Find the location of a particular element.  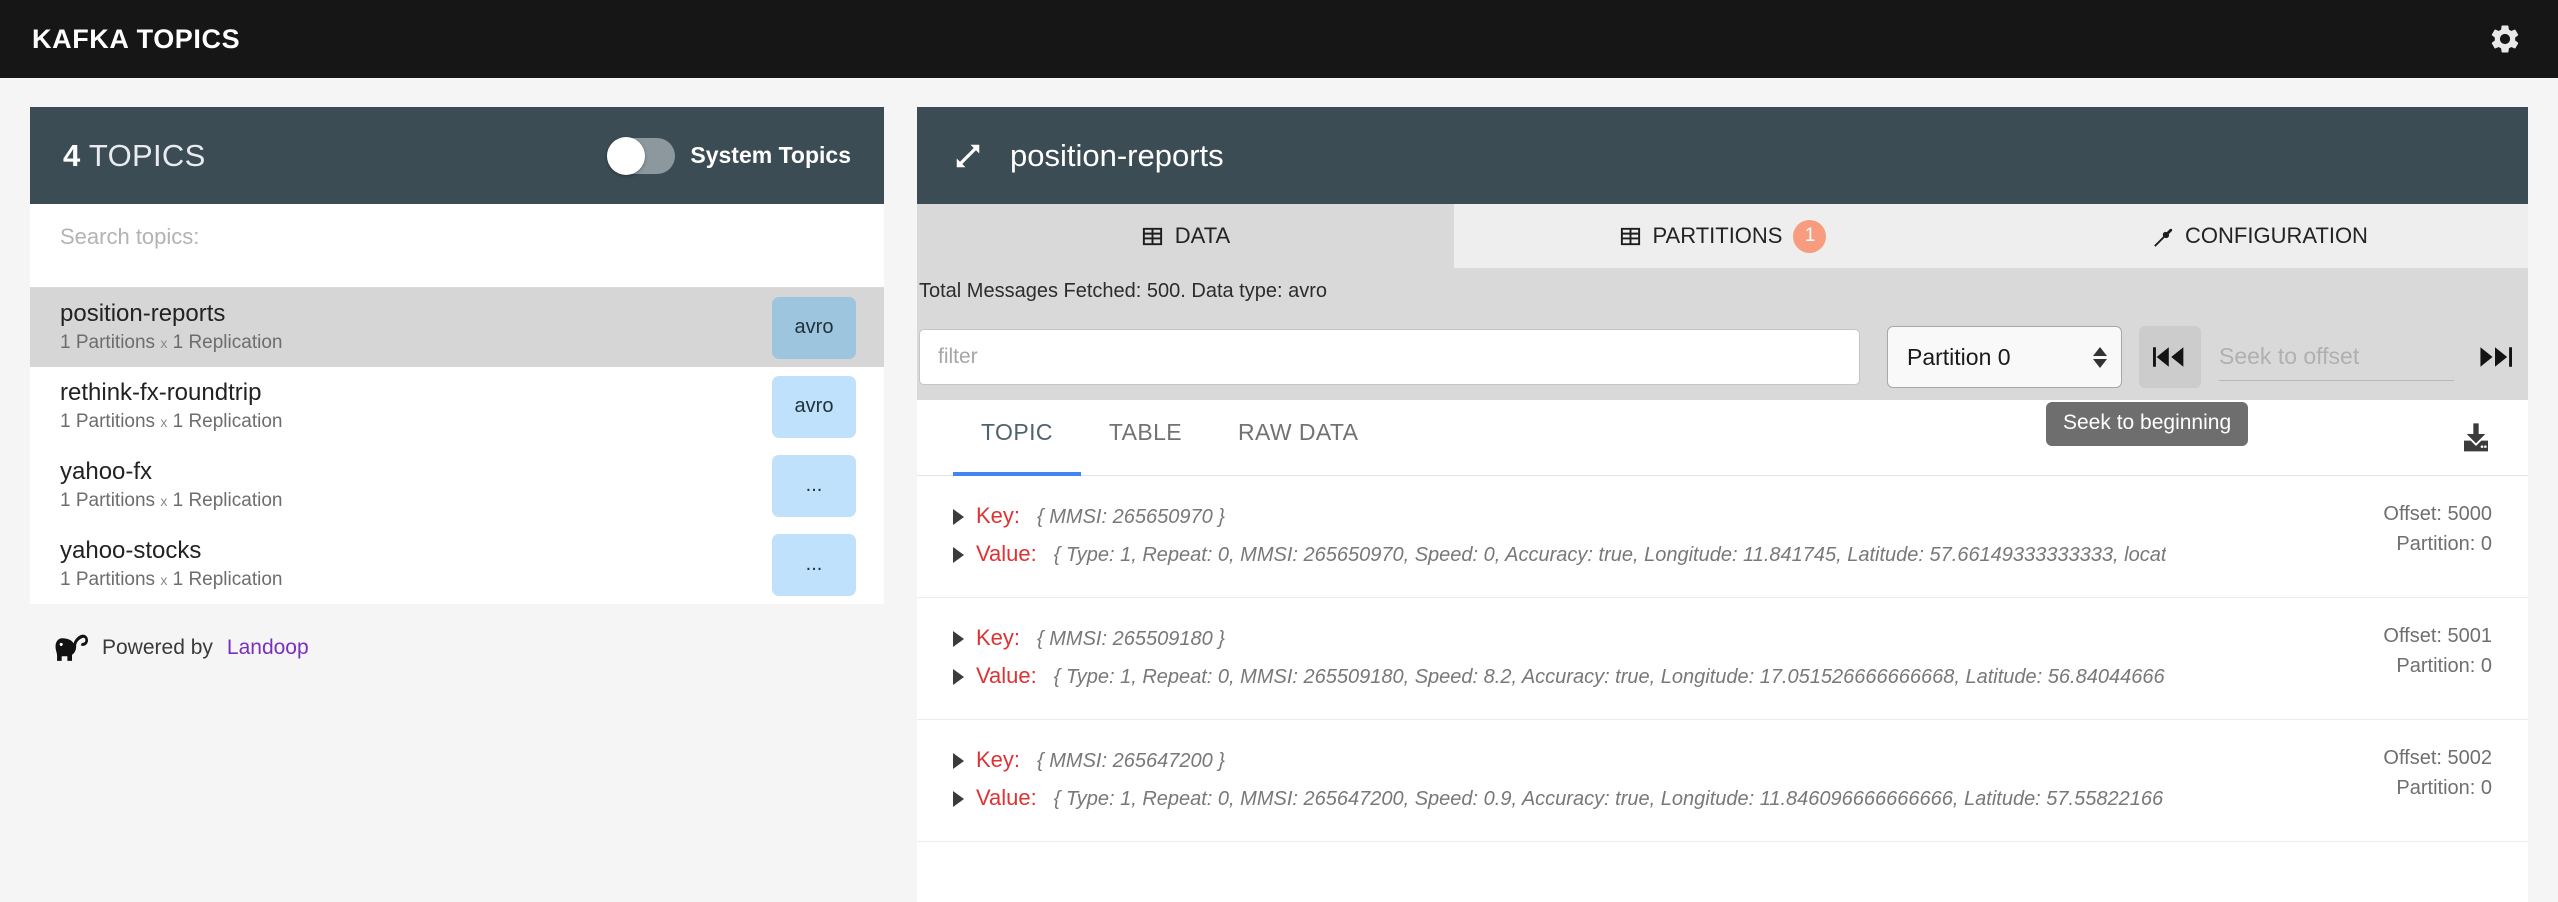

download-icon is located at coordinates (2476, 436).